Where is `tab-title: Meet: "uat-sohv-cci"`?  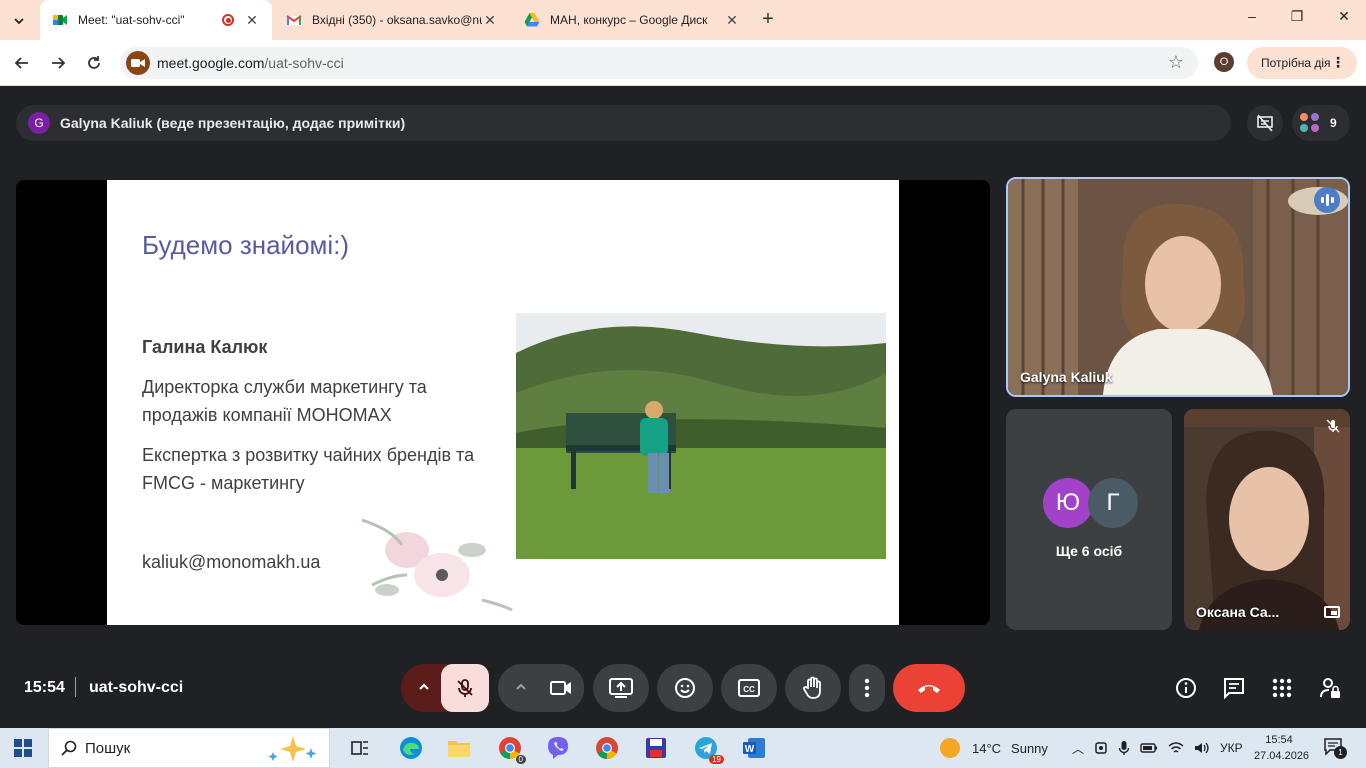
tab-title: Meet: "uat-sohv-cci" is located at coordinates (131, 20).